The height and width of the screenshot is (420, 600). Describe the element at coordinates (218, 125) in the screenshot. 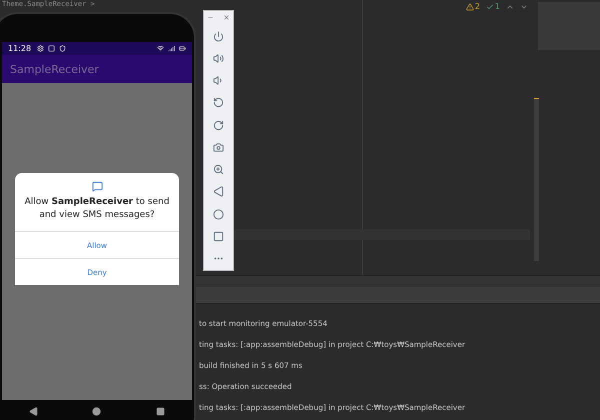

I see `rotate-right-icon` at that location.